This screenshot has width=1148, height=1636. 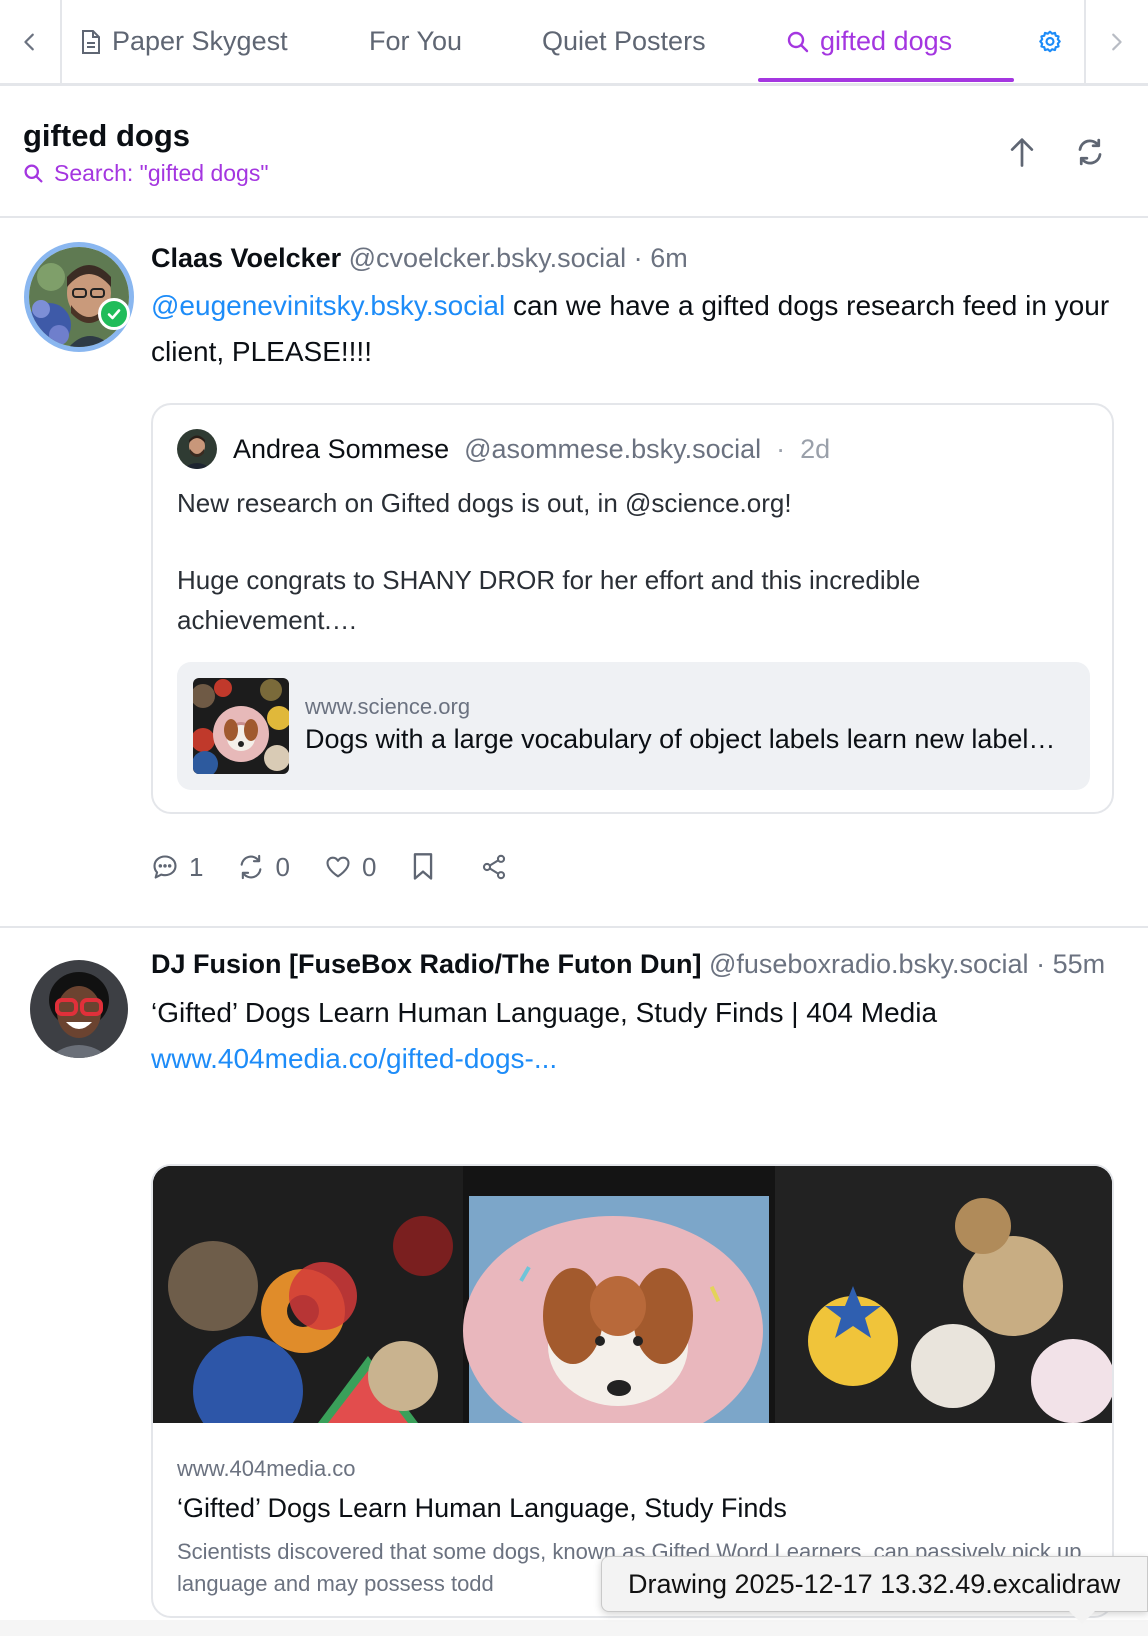 I want to click on quote-author-name: Andrea Sommese, so click(x=341, y=449).